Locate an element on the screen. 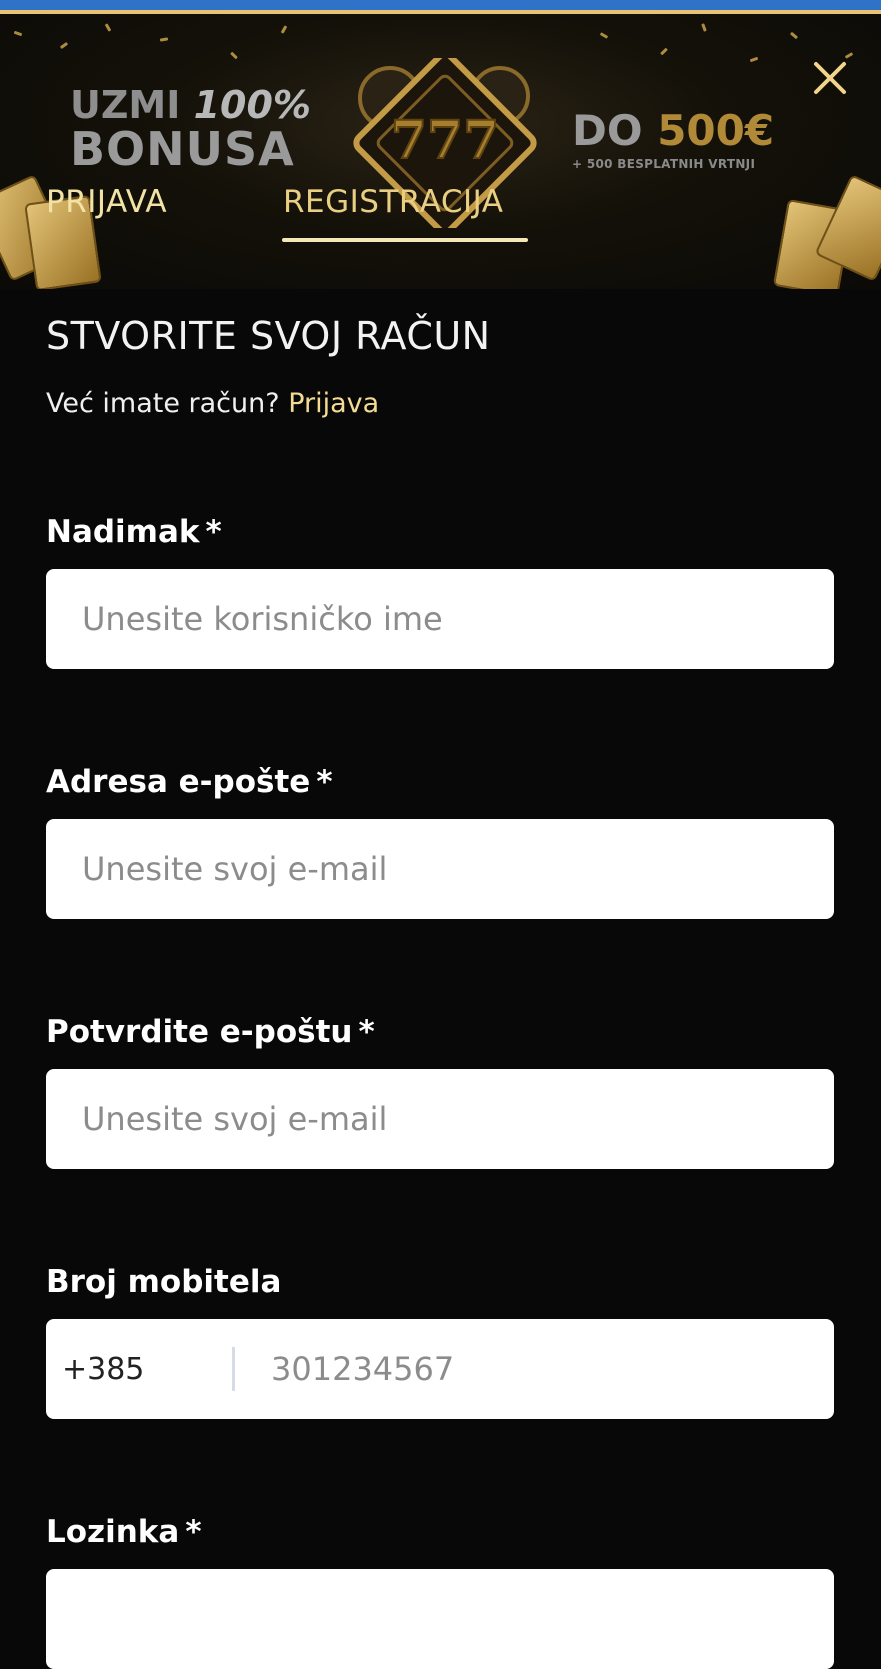  phone-country-code-select: +385 is located at coordinates (139, 1369).